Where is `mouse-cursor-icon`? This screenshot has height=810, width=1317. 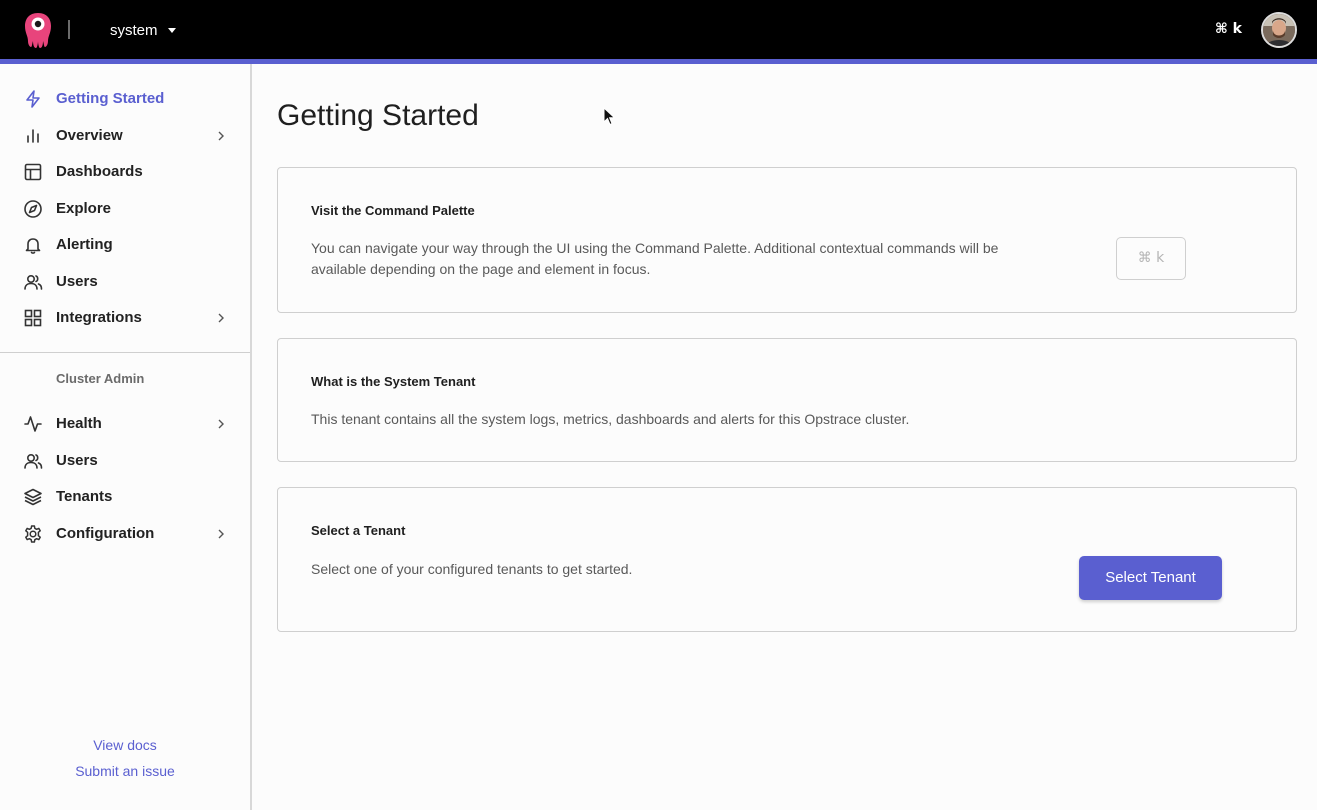 mouse-cursor-icon is located at coordinates (609, 116).